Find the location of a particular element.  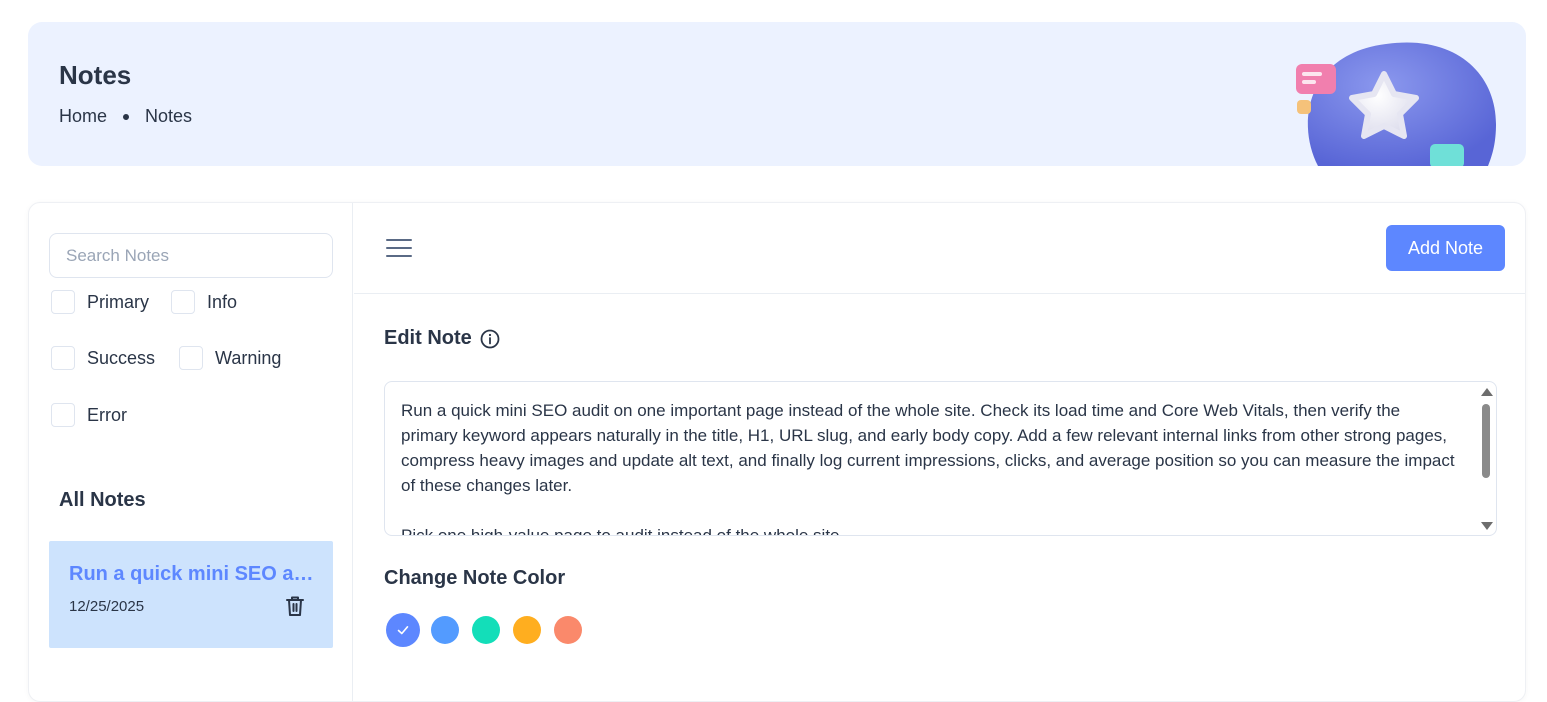

check-icon is located at coordinates (403, 630).